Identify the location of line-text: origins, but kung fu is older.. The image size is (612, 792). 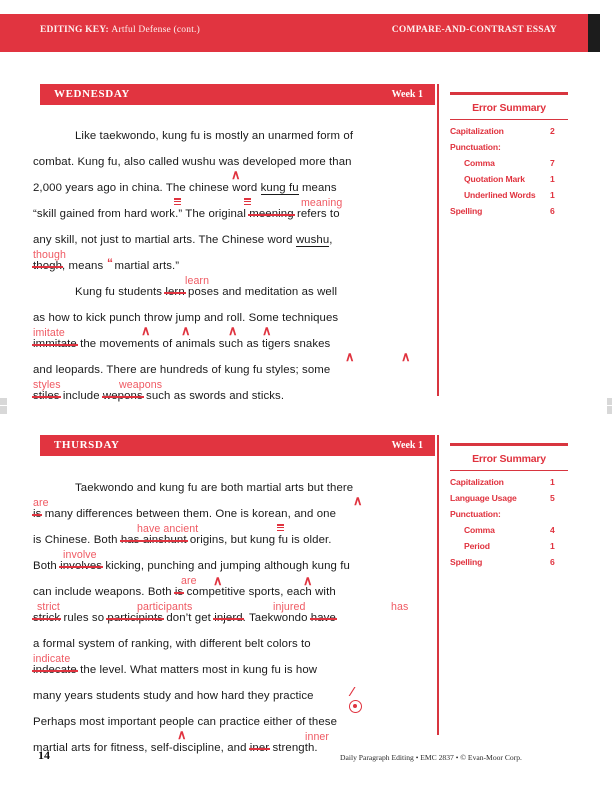
(260, 540).